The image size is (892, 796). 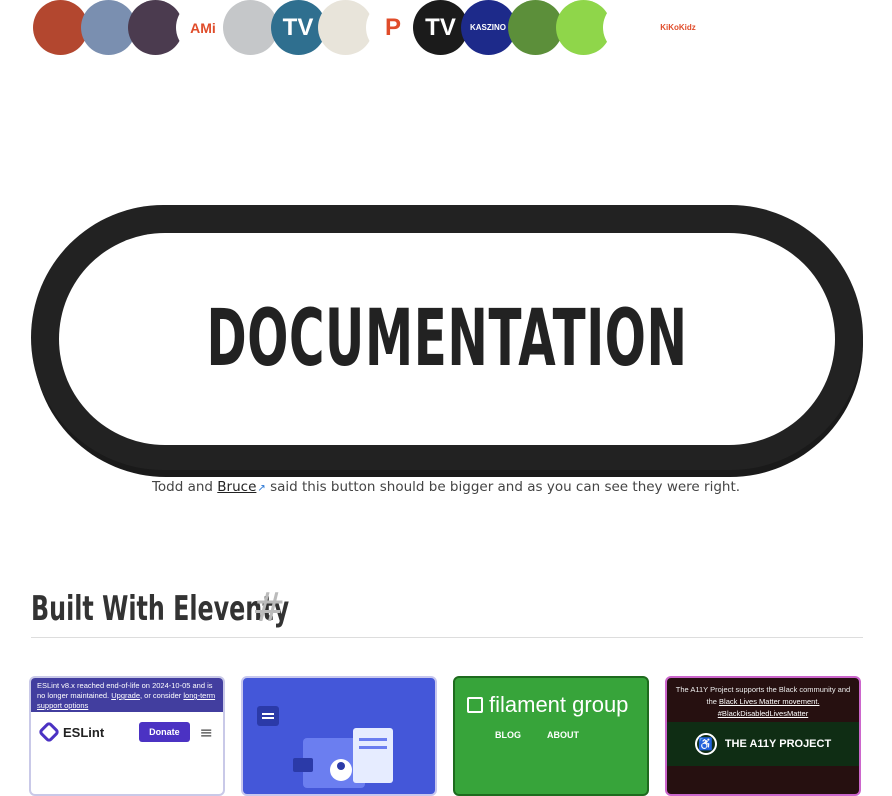 I want to click on avatar-tv-orange: TV, so click(x=440, y=27).